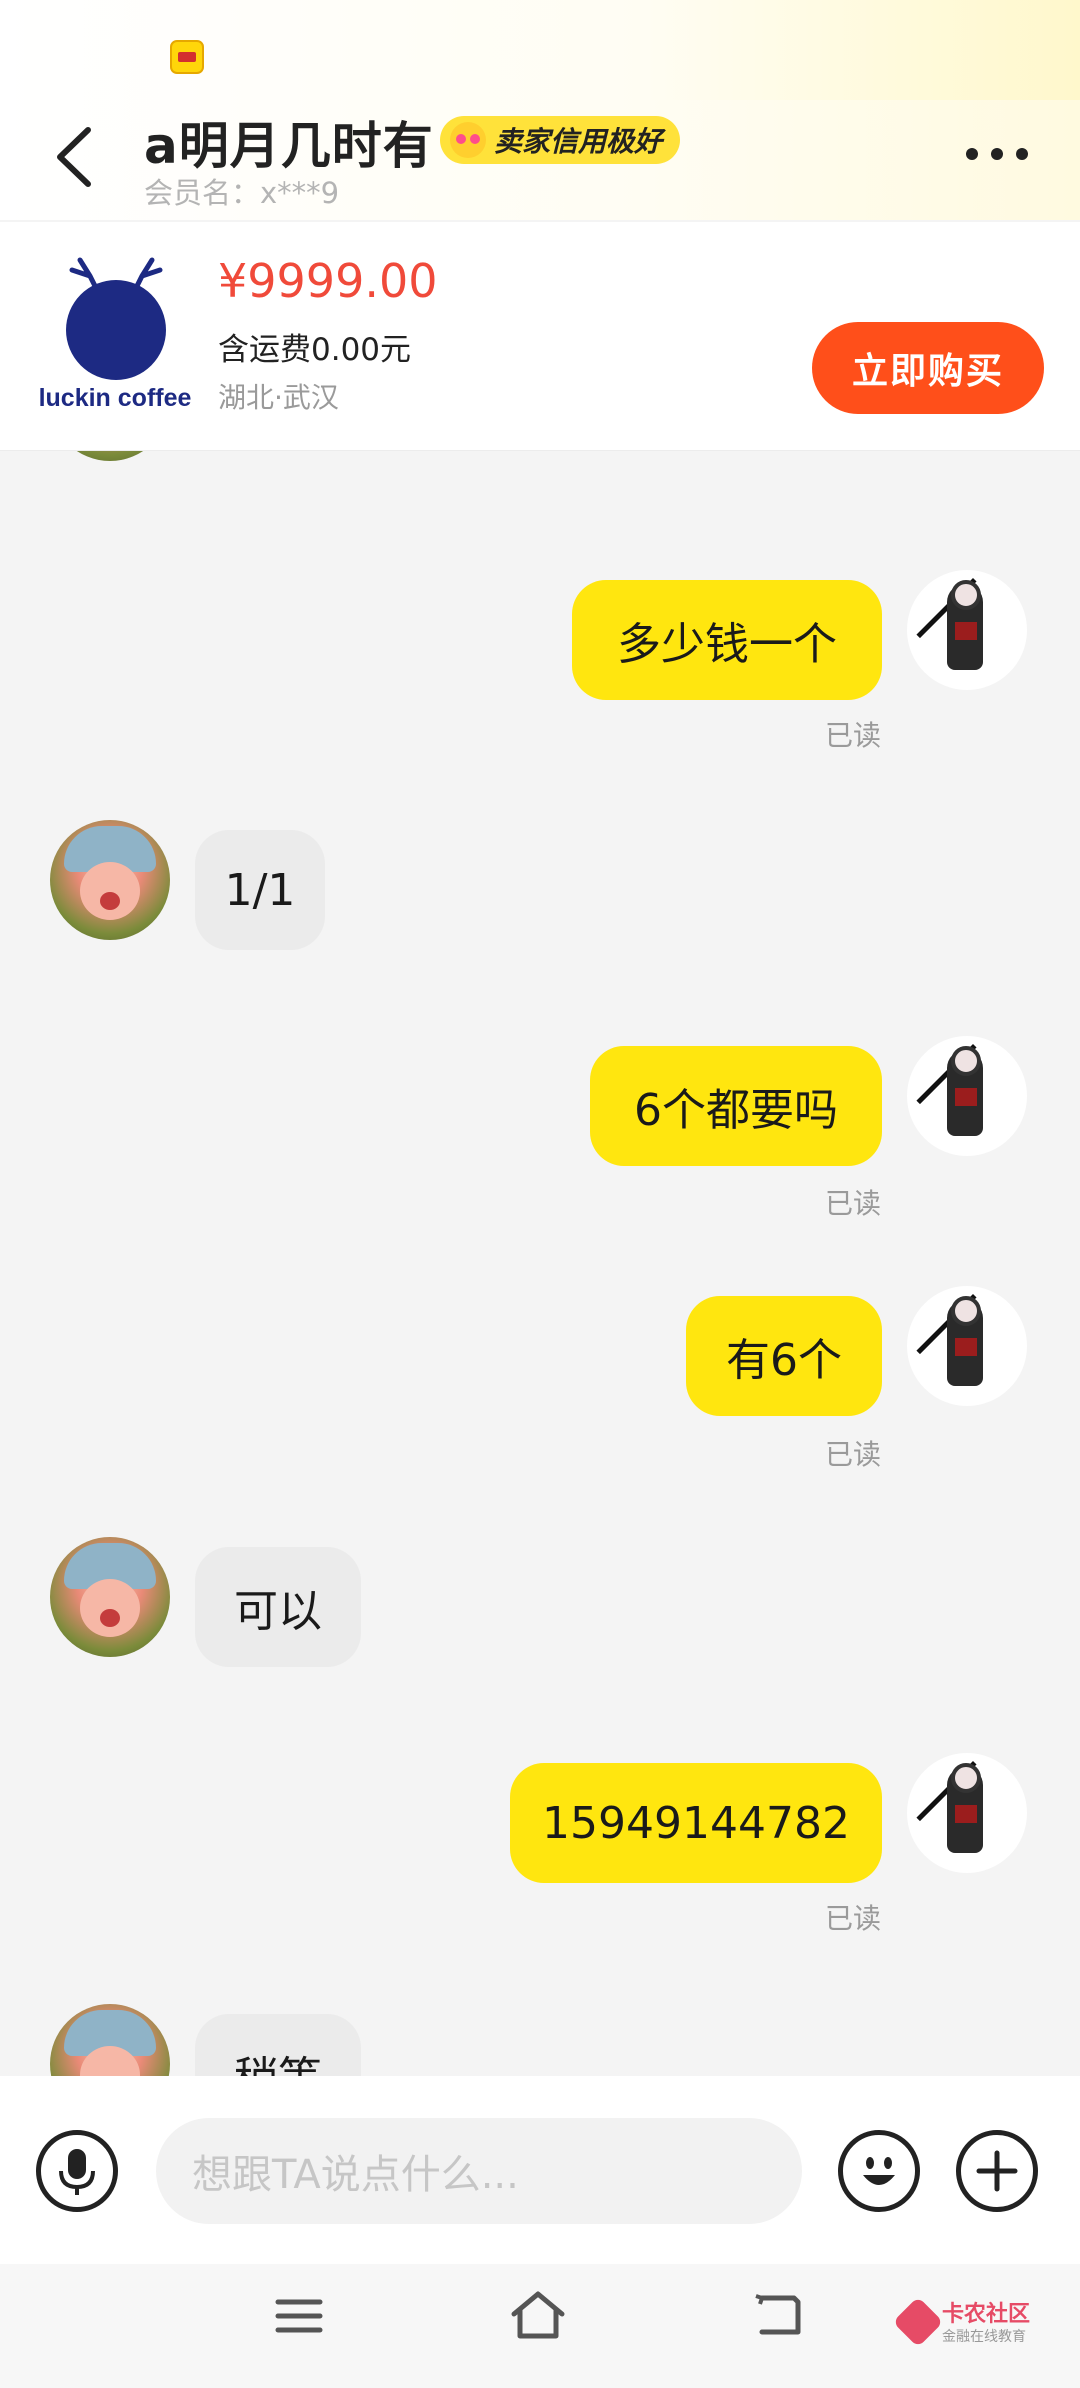 The height and width of the screenshot is (2388, 1080). Describe the element at coordinates (328, 281) in the screenshot. I see `product-price: ¥9999.00` at that location.